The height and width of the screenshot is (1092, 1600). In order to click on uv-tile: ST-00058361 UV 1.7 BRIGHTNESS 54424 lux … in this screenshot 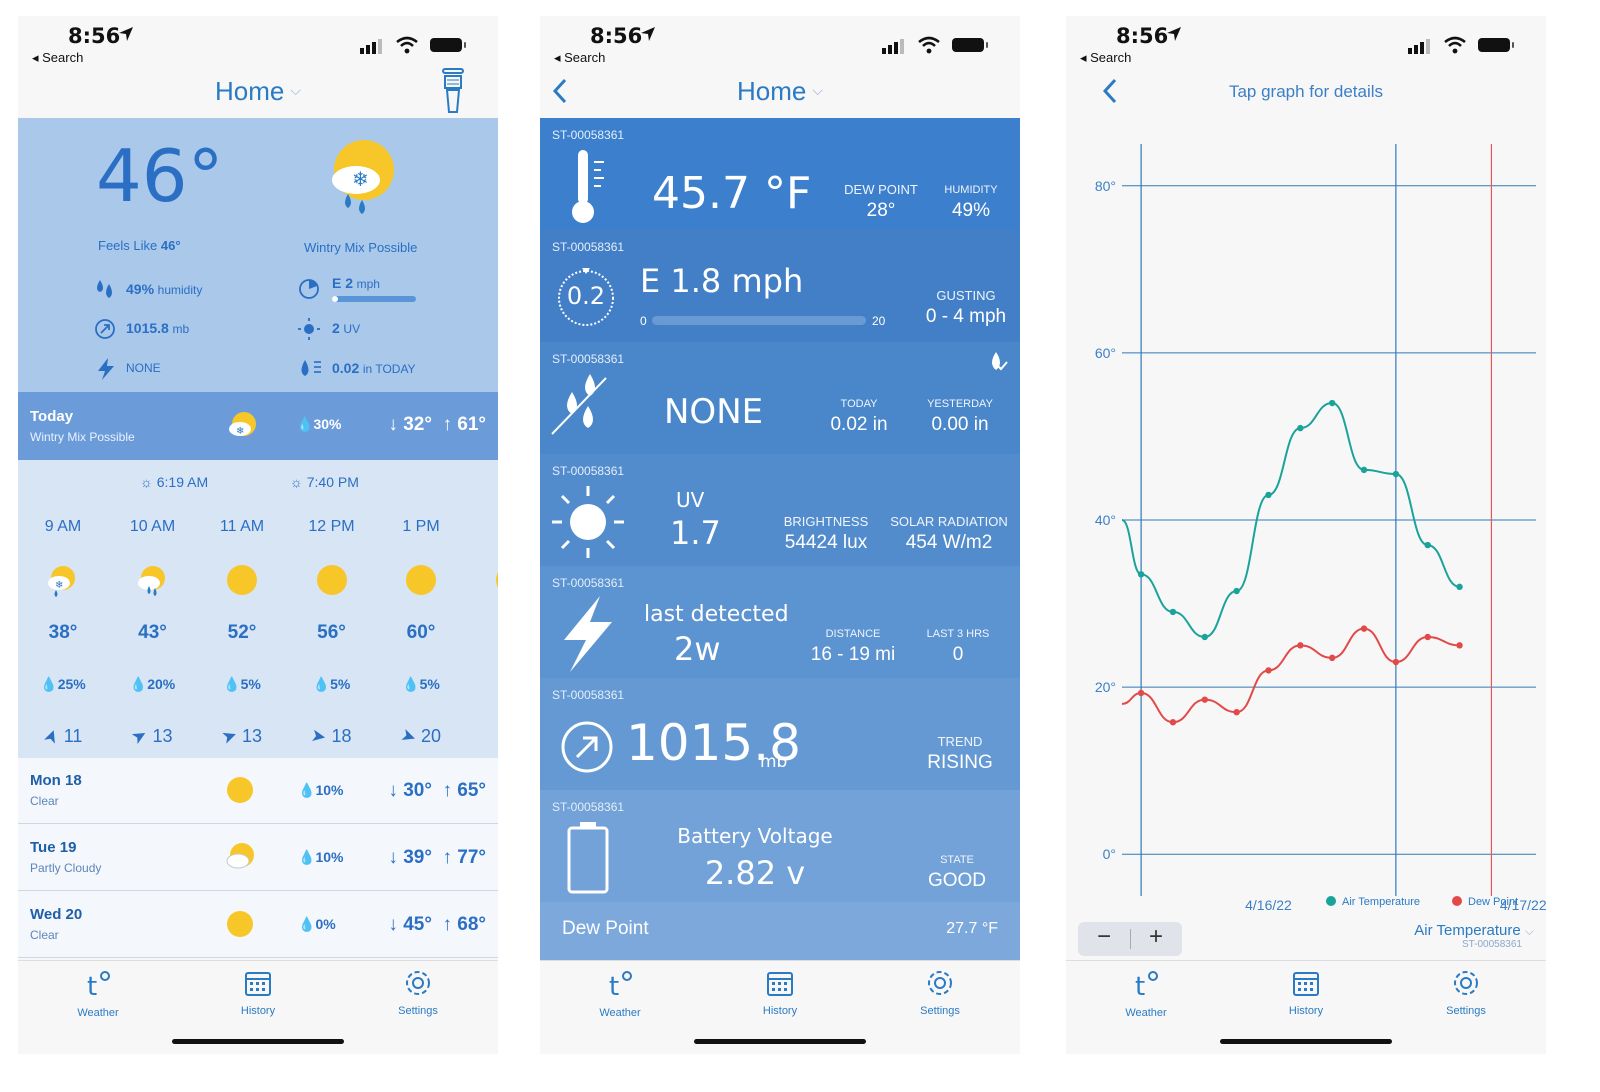, I will do `click(780, 510)`.